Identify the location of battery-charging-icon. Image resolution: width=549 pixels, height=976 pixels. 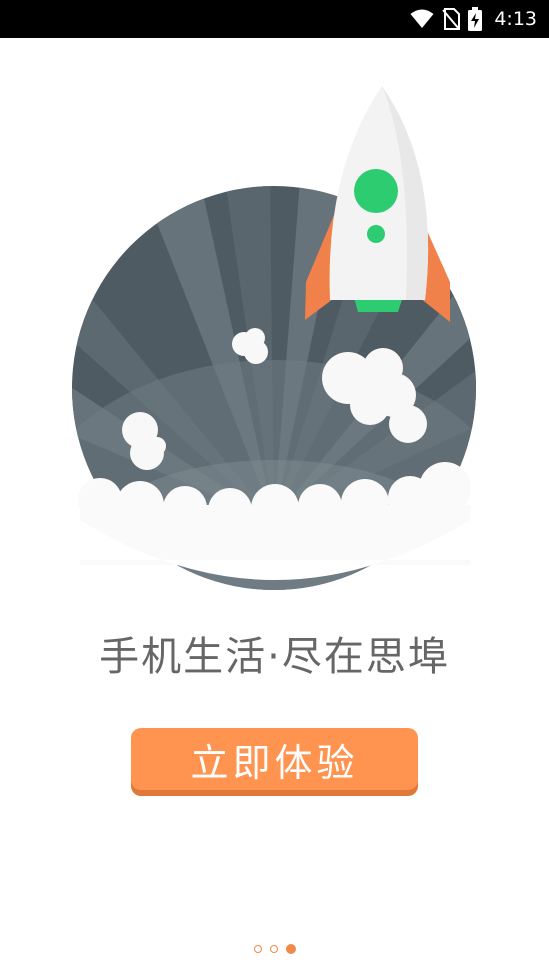
(475, 19).